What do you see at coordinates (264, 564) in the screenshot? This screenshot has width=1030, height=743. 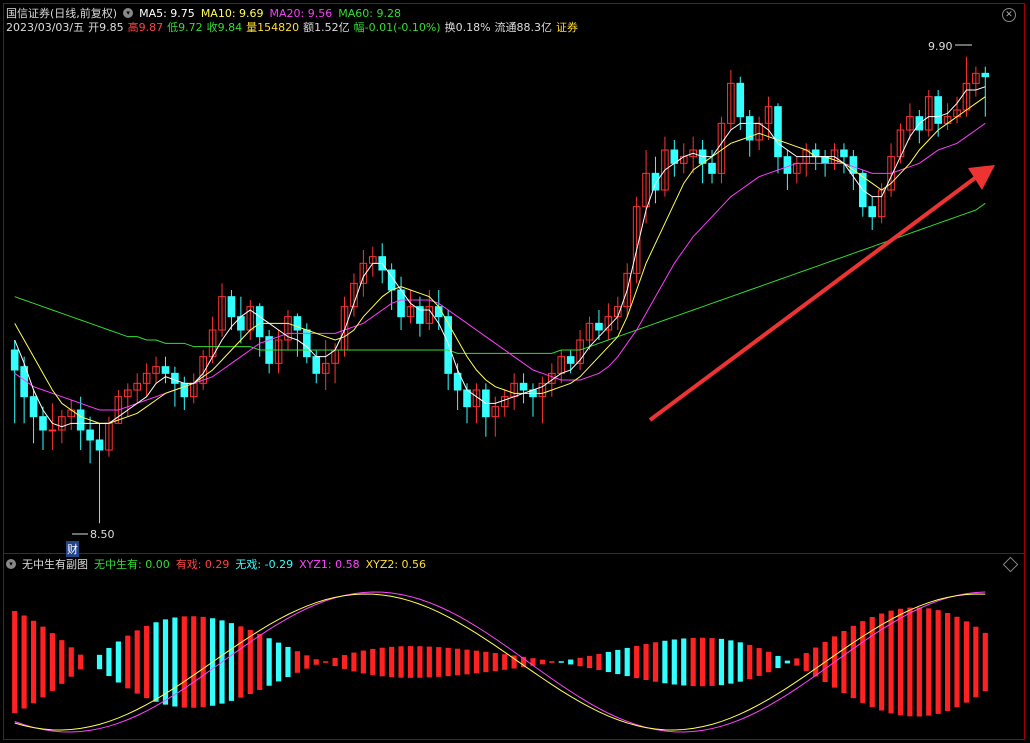 I see `indicator-v3: 无戏: -0.29` at bounding box center [264, 564].